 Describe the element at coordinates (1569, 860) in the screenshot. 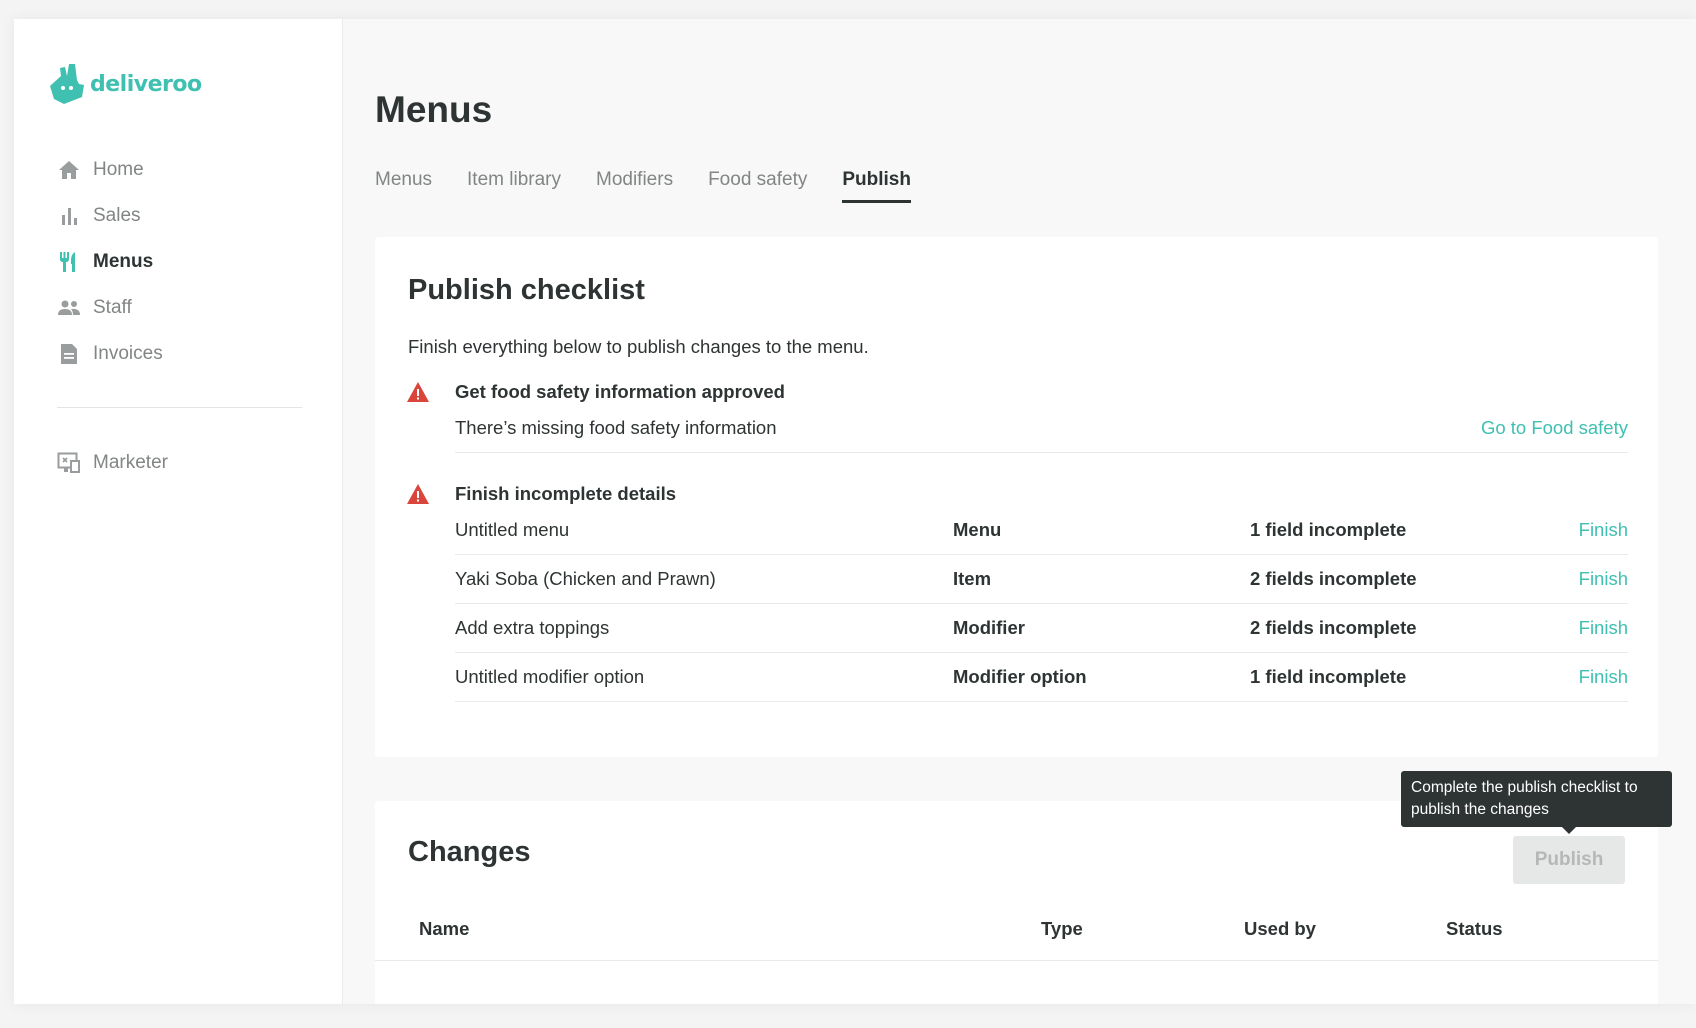

I see `publish-button: Publish` at that location.